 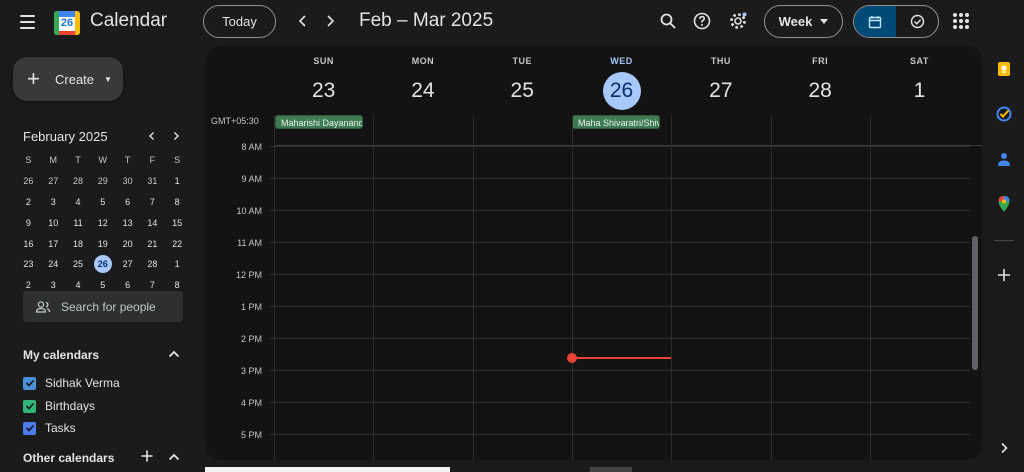 I want to click on mini-day: 29, so click(x=102, y=181).